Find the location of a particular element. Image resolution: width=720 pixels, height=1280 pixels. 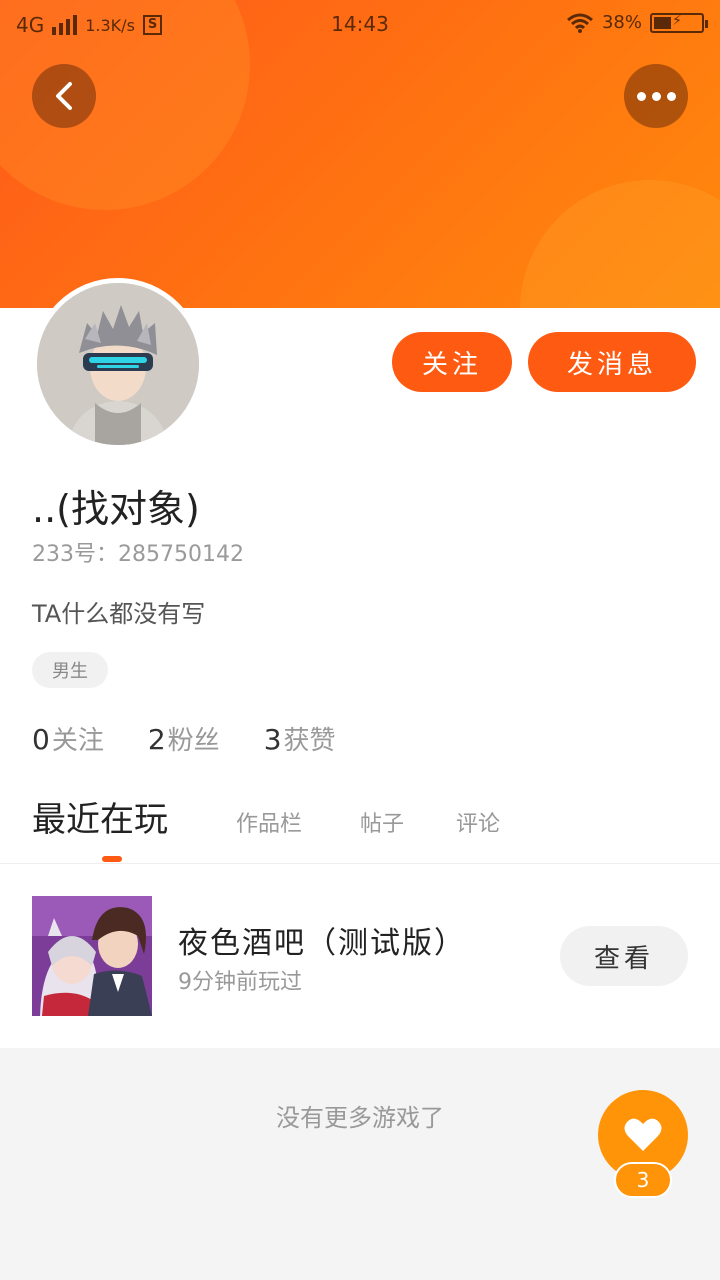

more-dots-icon is located at coordinates (656, 96).